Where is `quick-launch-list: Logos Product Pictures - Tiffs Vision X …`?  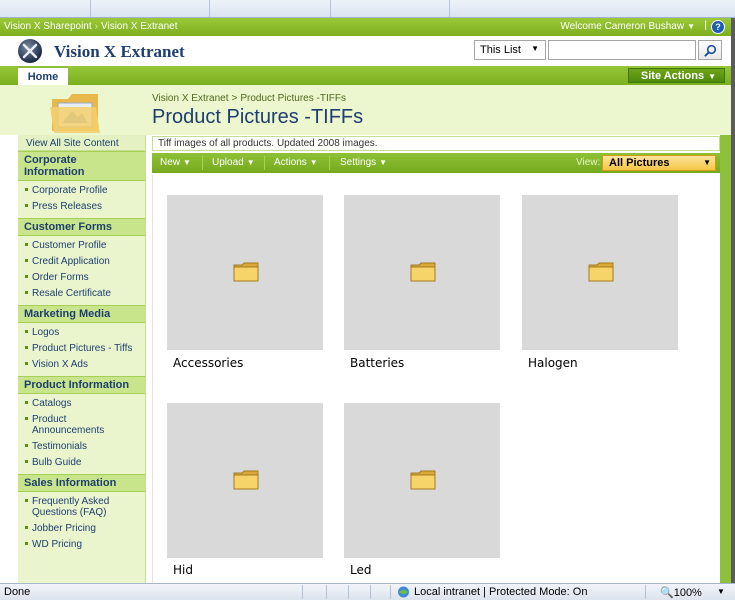 quick-launch-list: Logos Product Pictures - Tiffs Vision X … is located at coordinates (81, 349).